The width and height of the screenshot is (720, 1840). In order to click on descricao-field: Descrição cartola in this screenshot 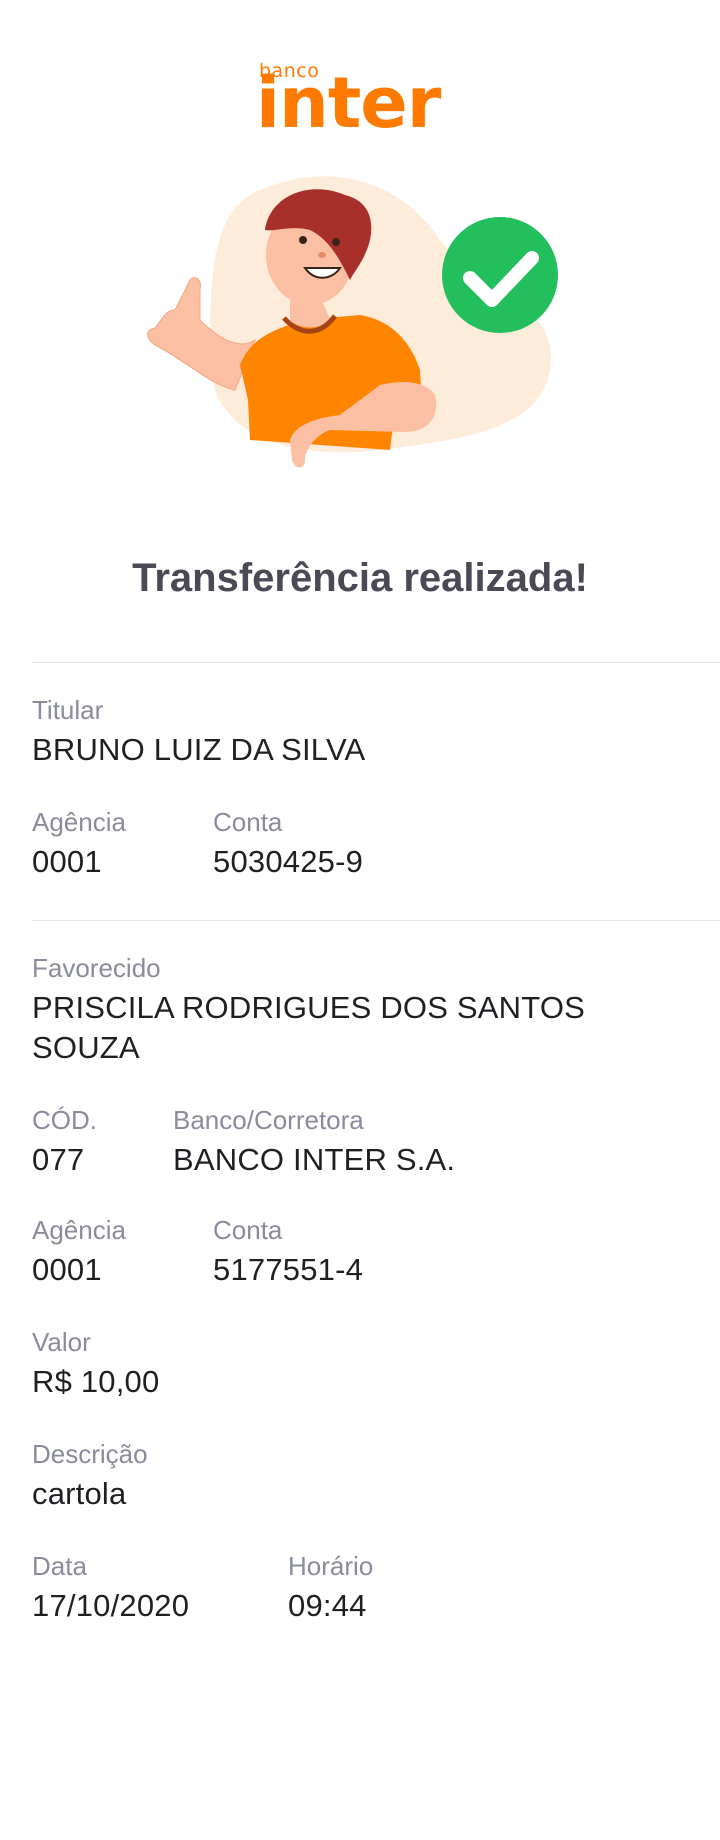, I will do `click(90, 1476)`.